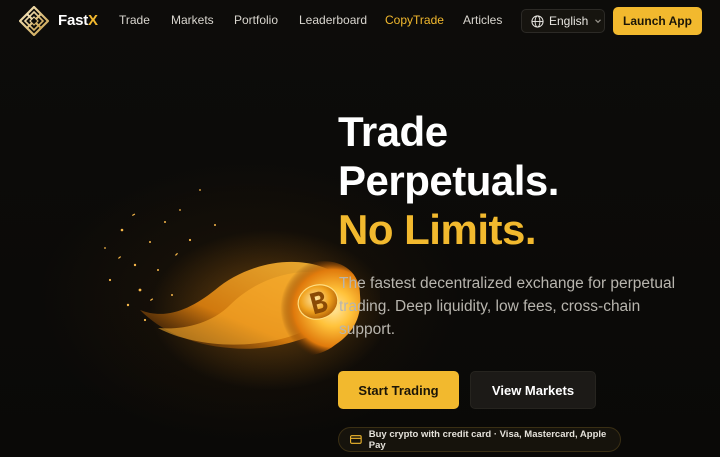  What do you see at coordinates (437, 229) in the screenshot?
I see `hero-title-line3: No Limits.` at bounding box center [437, 229].